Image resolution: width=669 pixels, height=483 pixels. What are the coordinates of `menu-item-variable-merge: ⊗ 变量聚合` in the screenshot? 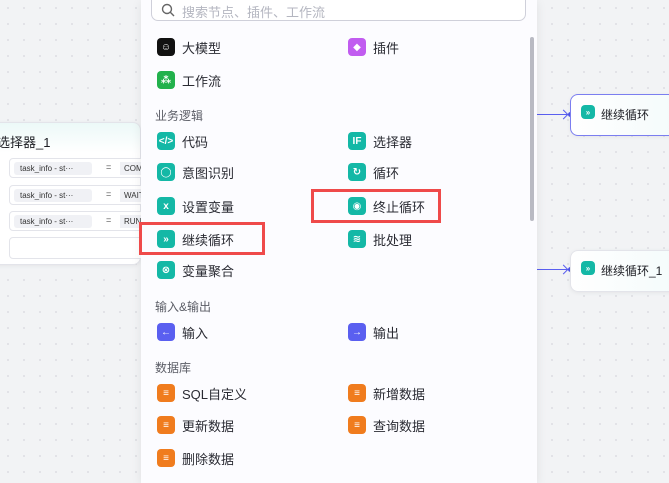 It's located at (195, 270).